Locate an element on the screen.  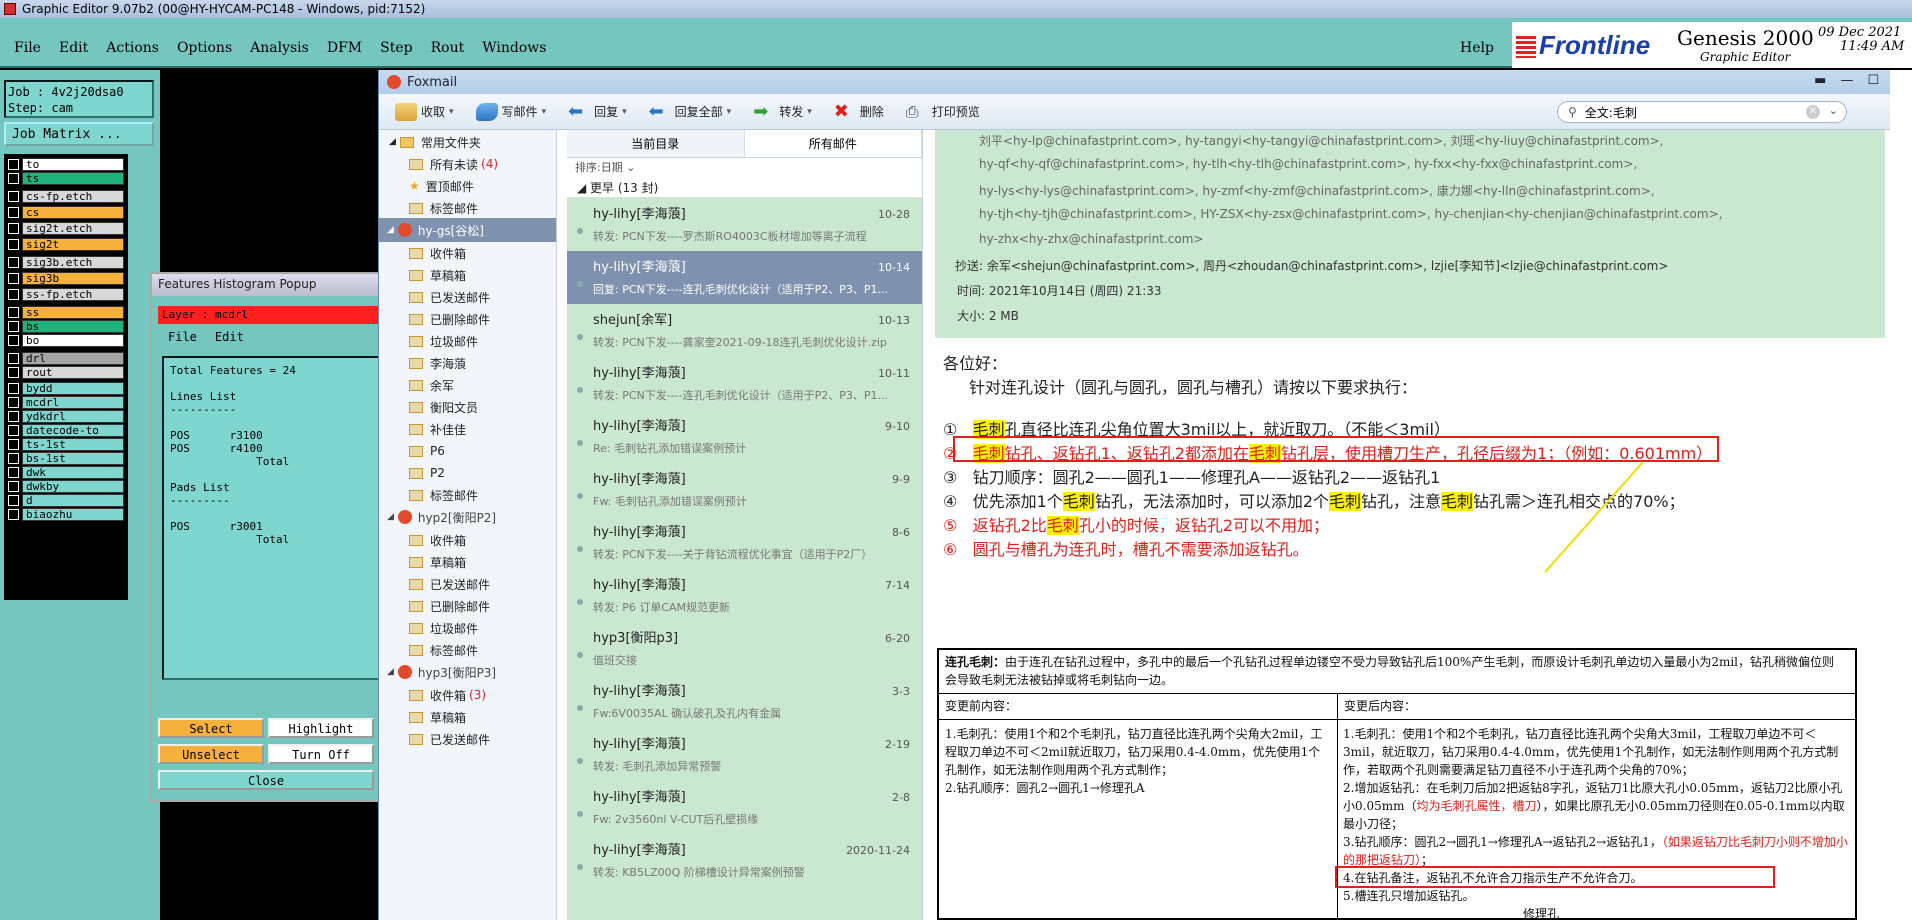
folder-item: 已删除邮件 is located at coordinates (449, 606).